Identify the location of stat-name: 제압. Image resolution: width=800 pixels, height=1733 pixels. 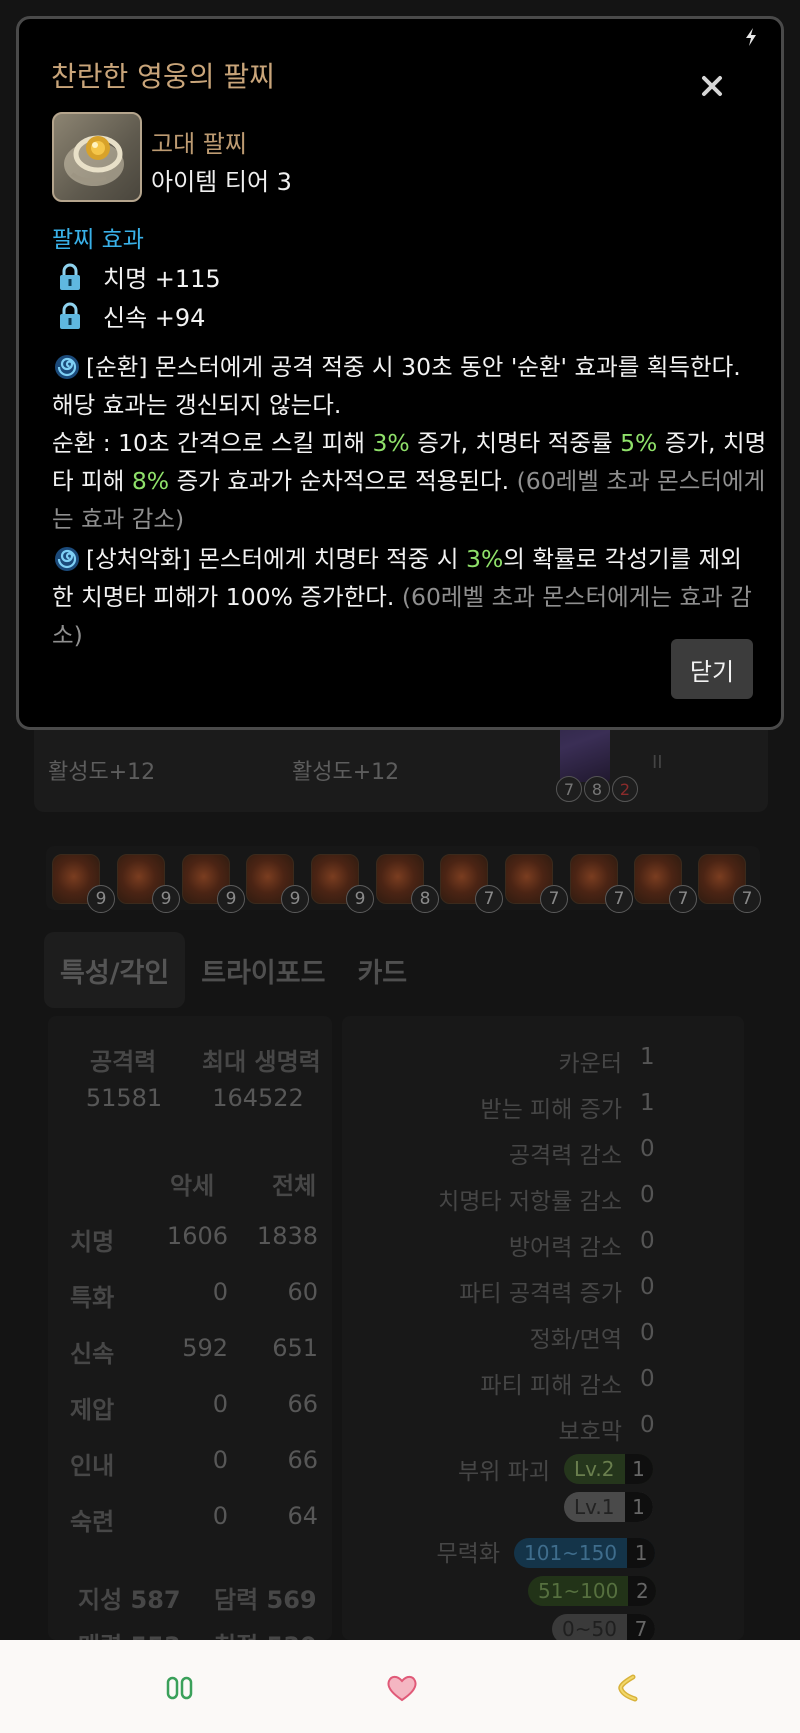
(92, 1410).